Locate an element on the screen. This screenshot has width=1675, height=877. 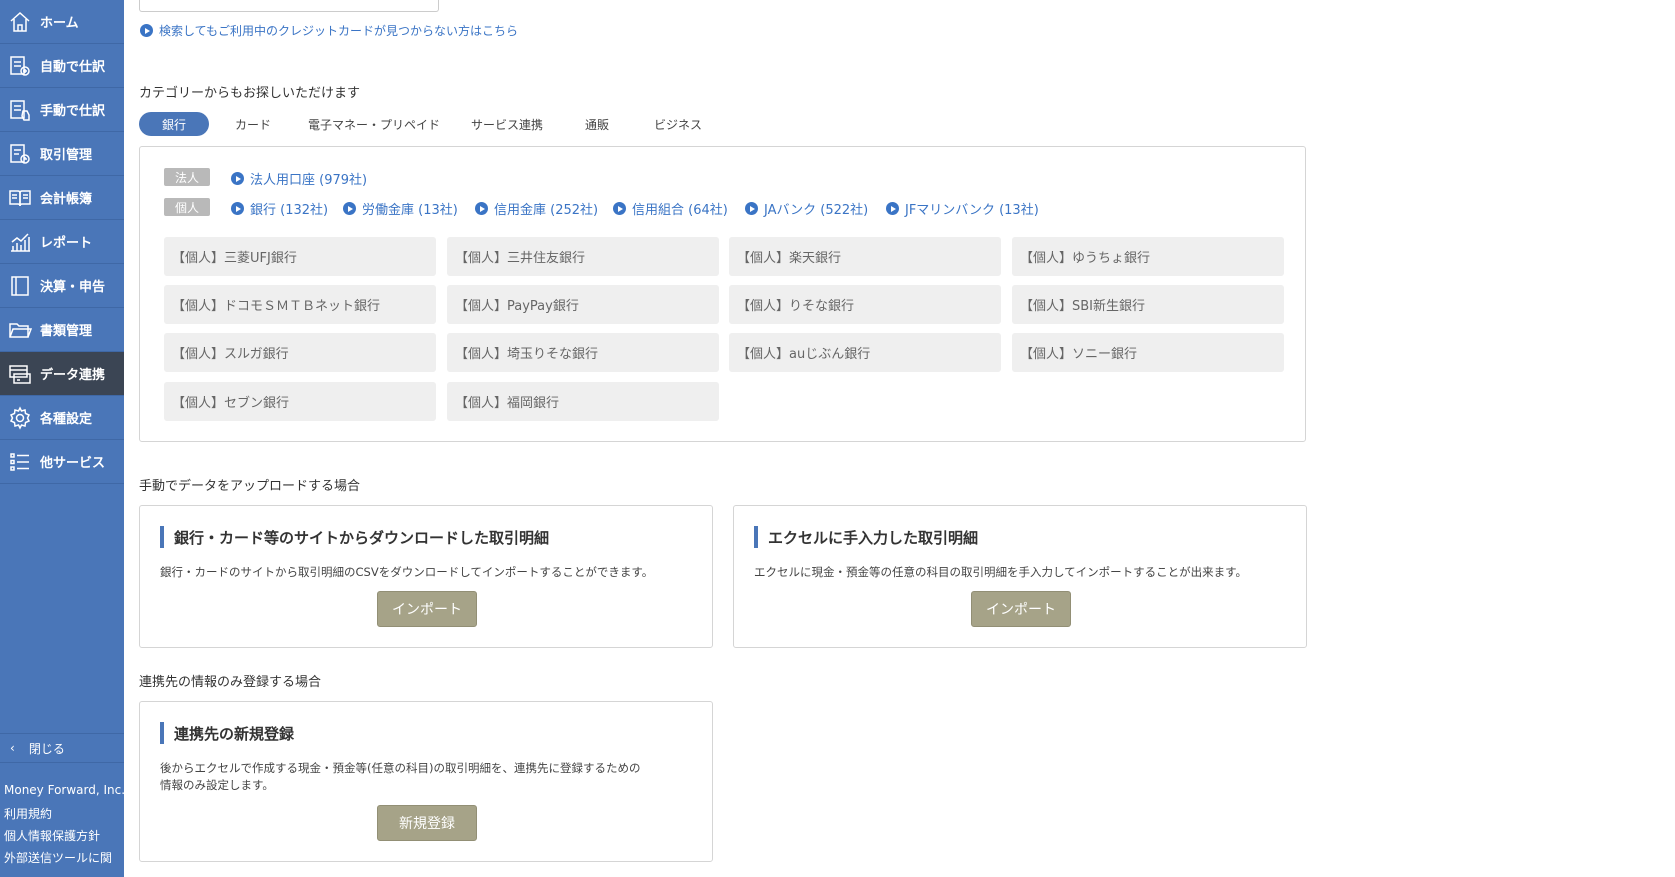
sidebar-item-label: 書類管理 is located at coordinates (66, 331).